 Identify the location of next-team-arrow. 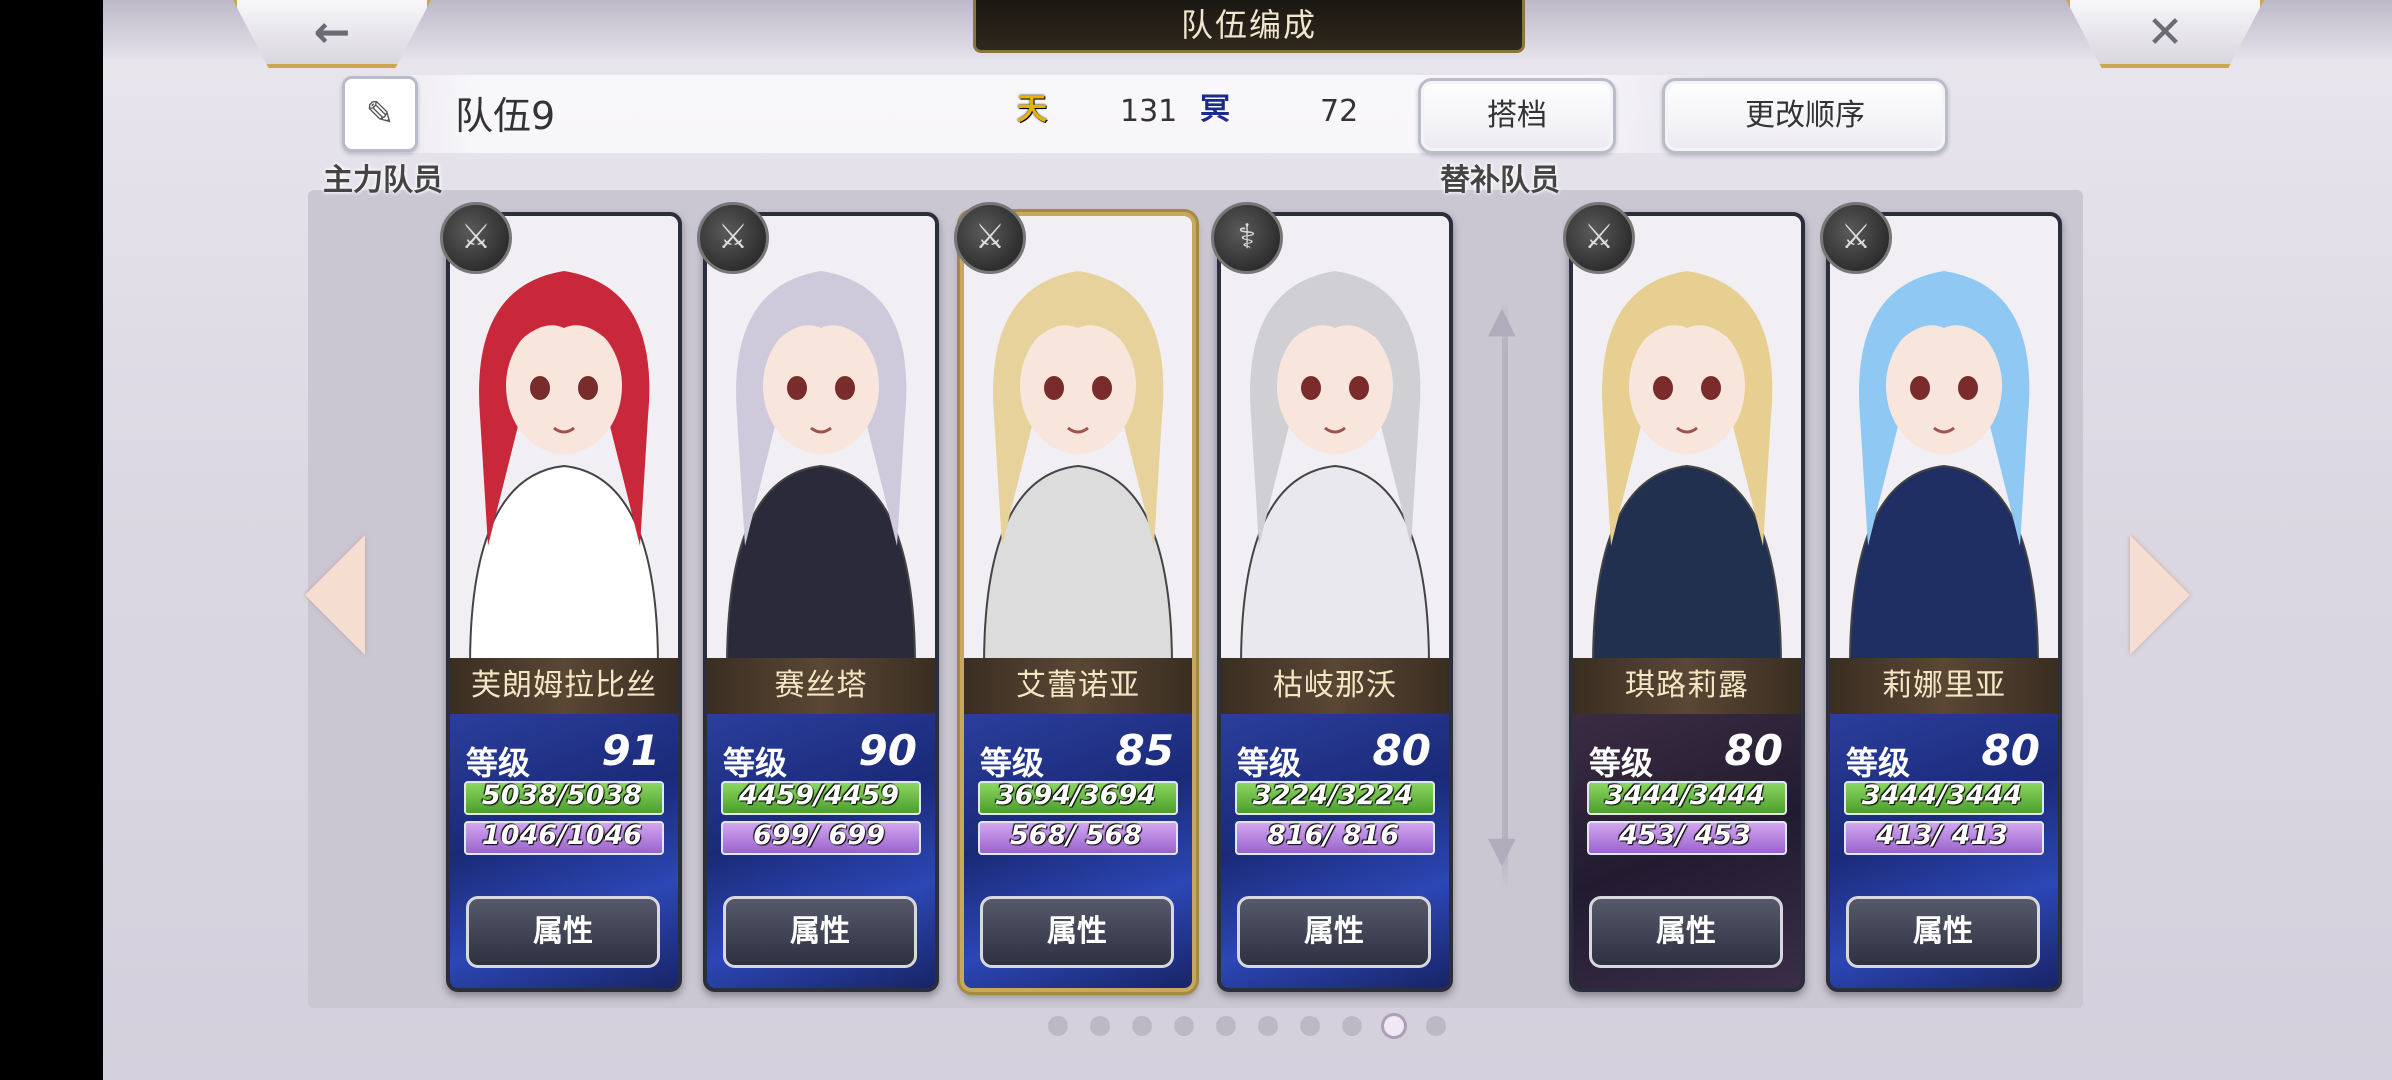
(2160, 595).